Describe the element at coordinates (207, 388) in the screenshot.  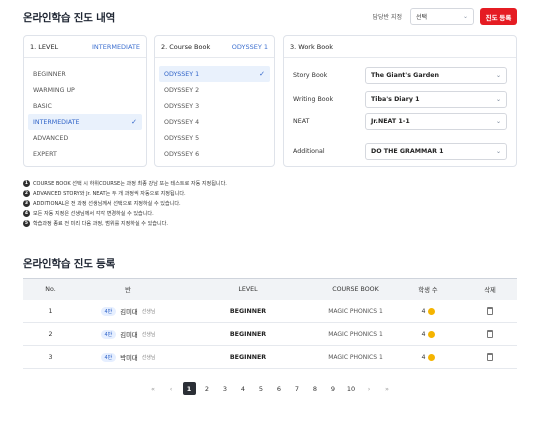
I see `page-2: 2` at that location.